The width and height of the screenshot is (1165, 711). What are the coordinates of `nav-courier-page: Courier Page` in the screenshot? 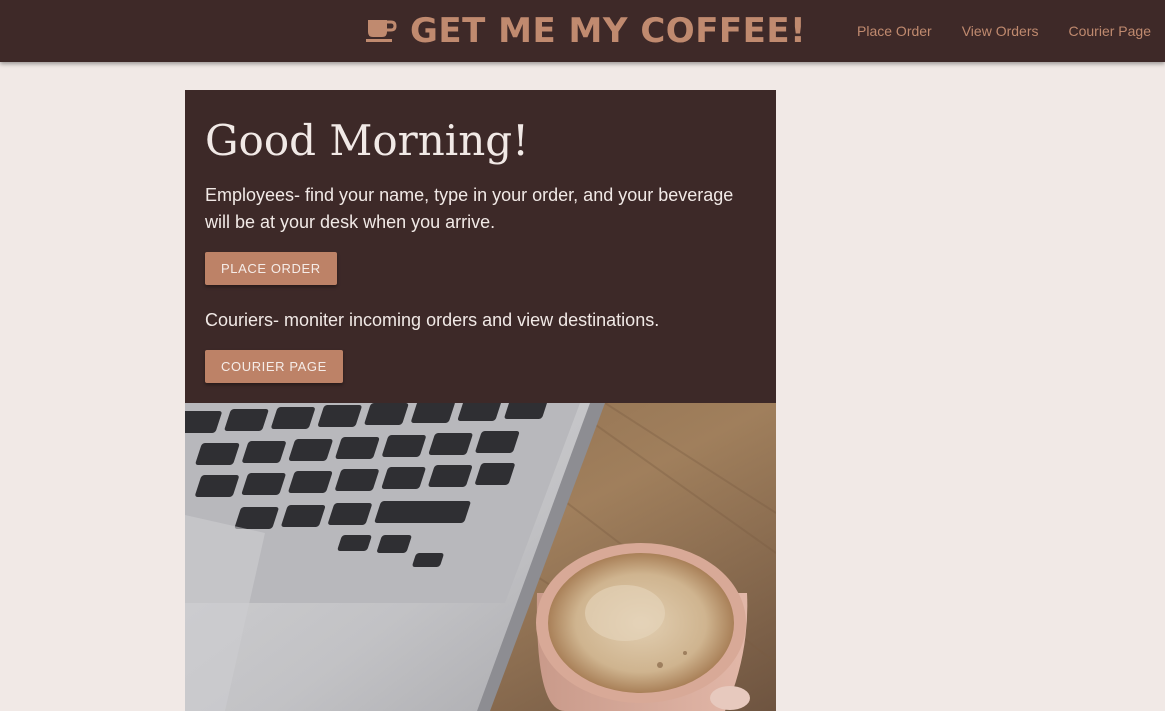 It's located at (1110, 31).